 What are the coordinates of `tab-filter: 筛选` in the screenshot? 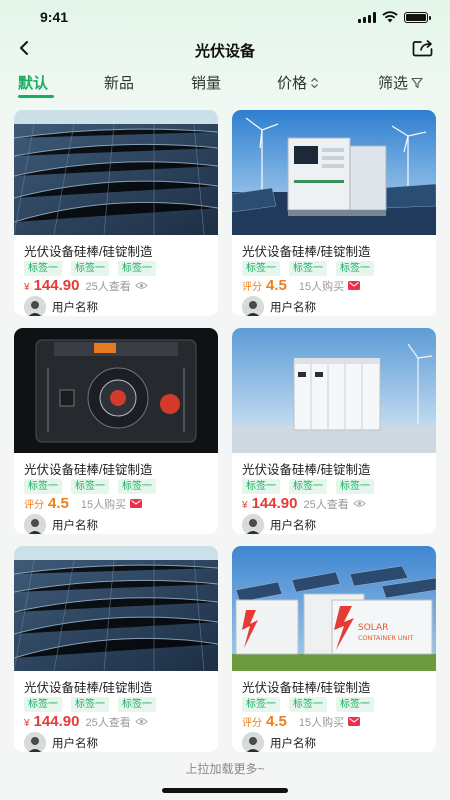 It's located at (400, 82).